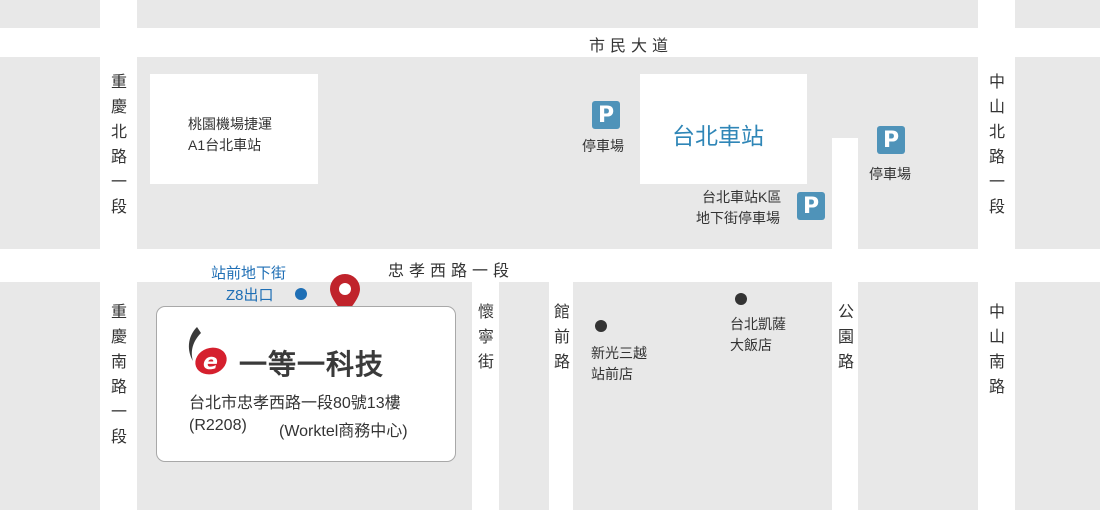  Describe the element at coordinates (249, 273) in the screenshot. I see `label-underground-exit-line1: 站前地下街` at that location.